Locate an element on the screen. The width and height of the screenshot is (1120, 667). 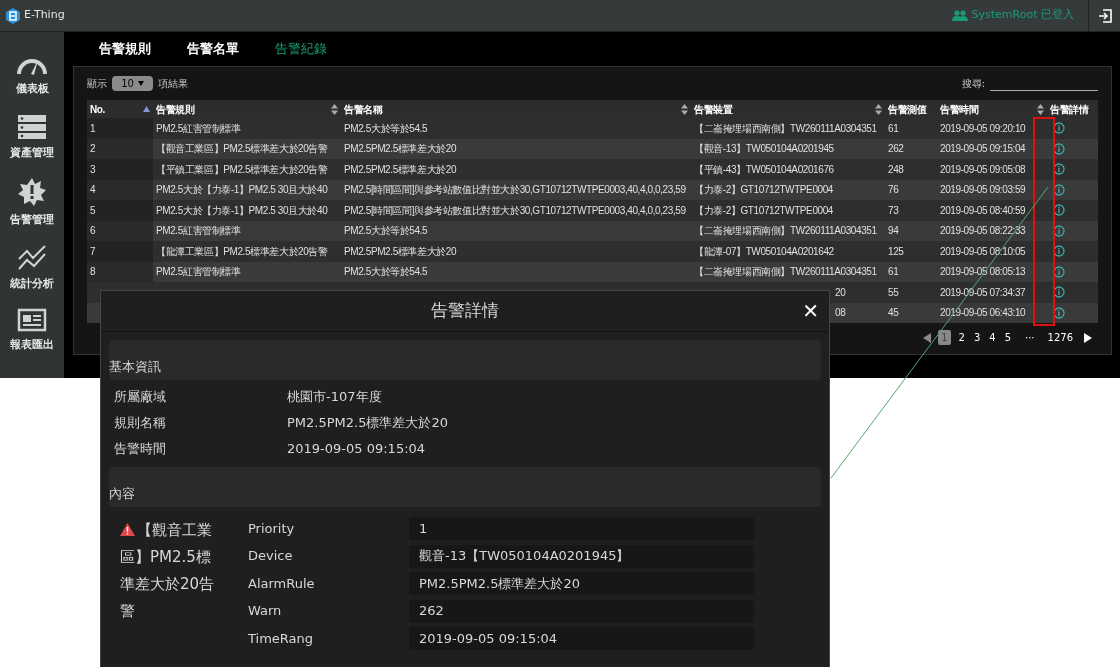
table-cell: 1 is located at coordinates (120, 128).